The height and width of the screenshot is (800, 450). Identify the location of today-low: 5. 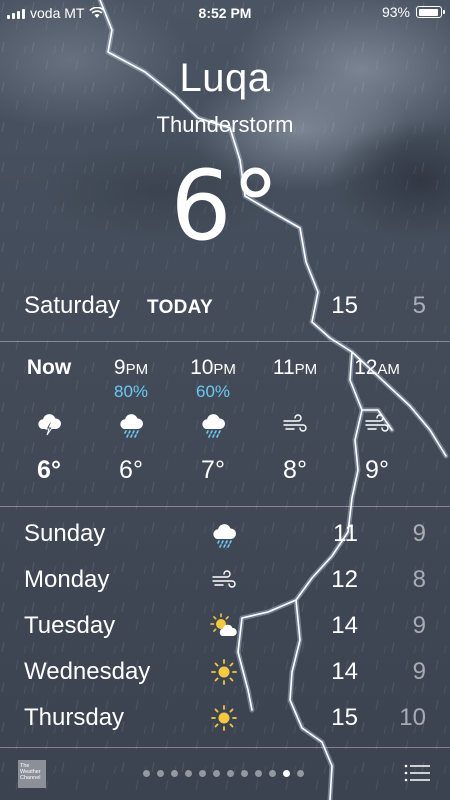
(419, 305).